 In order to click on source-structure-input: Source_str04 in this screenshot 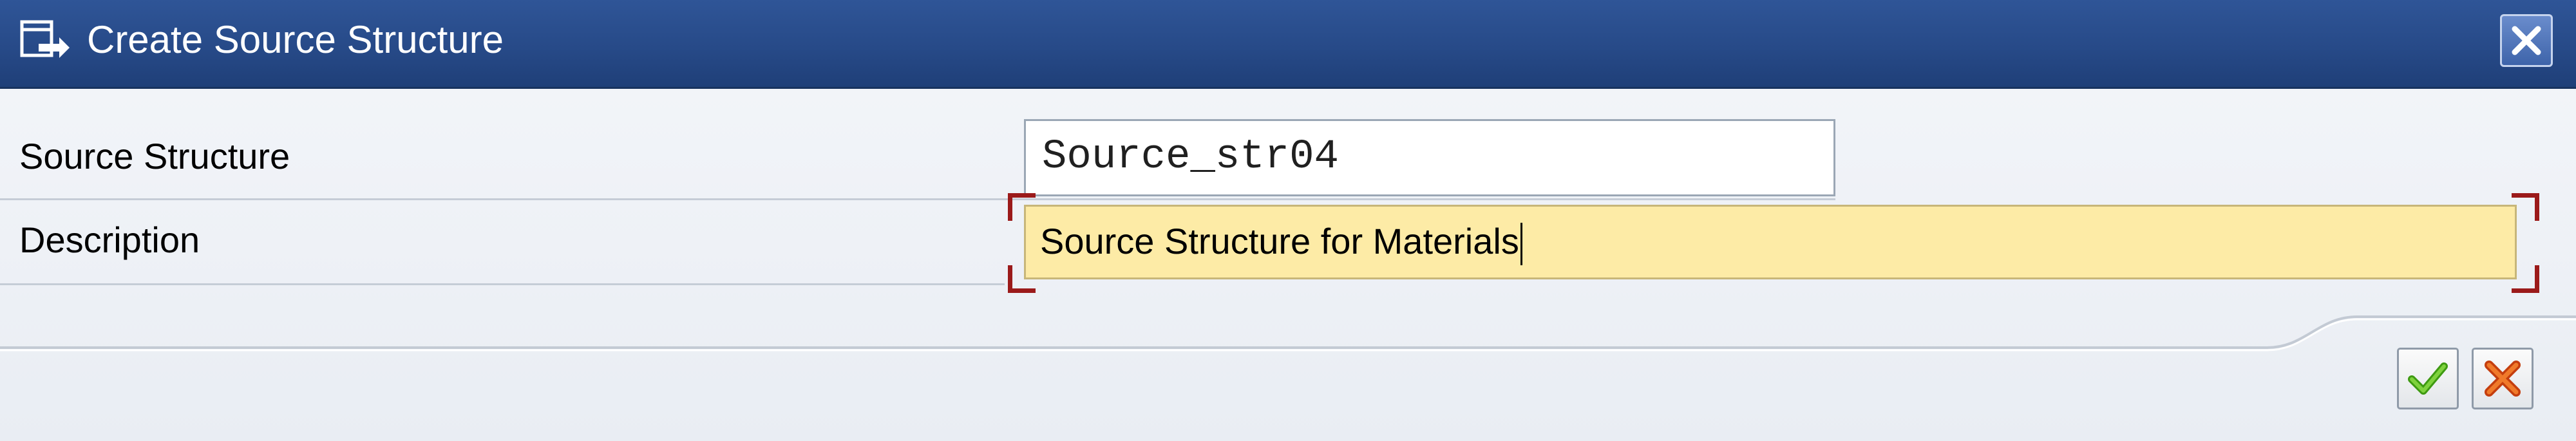, I will do `click(1430, 158)`.